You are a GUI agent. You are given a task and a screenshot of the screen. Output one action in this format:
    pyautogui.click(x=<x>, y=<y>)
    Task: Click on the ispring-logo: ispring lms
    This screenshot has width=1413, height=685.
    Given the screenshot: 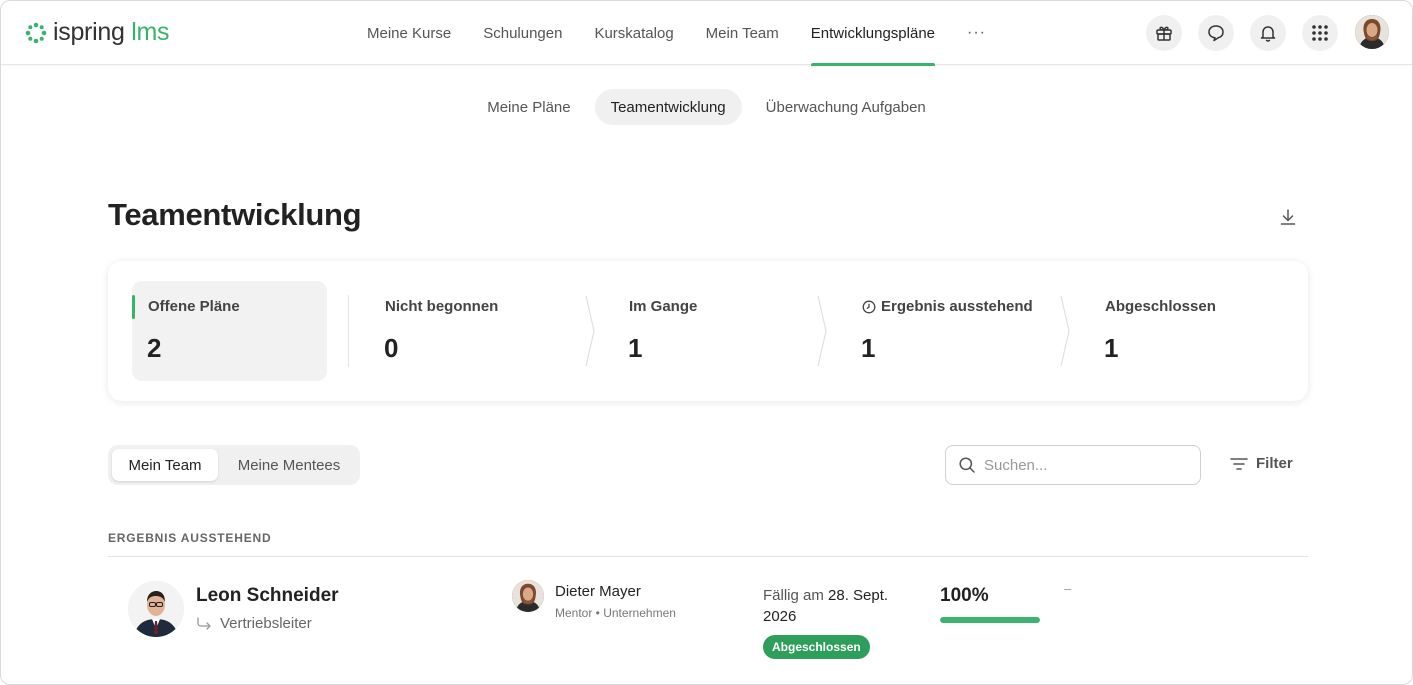 What is the action you would take?
    pyautogui.click(x=97, y=32)
    